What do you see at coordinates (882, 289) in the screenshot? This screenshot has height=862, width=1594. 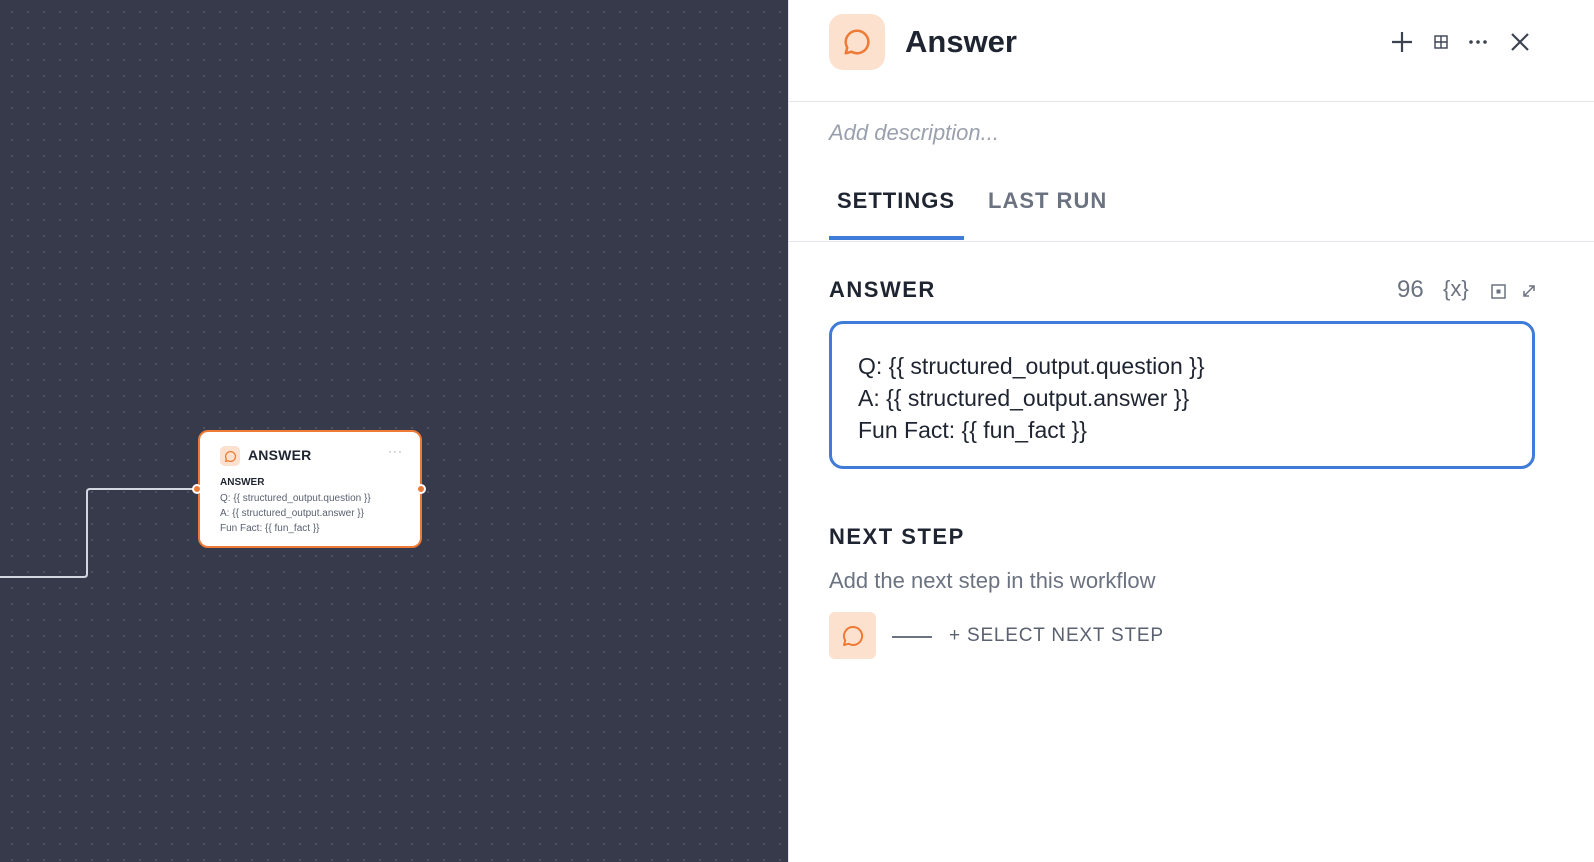 I see `answer-section-title: ANSWER` at bounding box center [882, 289].